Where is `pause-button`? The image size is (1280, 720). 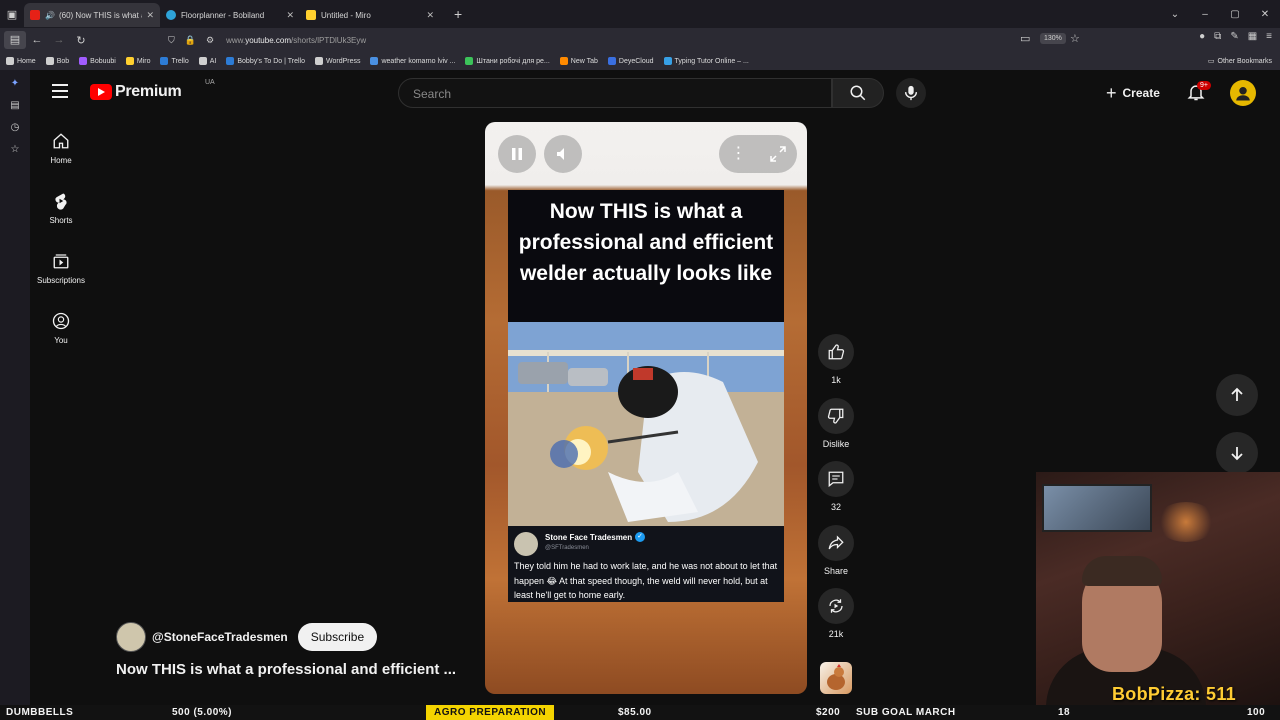 pause-button is located at coordinates (517, 154).